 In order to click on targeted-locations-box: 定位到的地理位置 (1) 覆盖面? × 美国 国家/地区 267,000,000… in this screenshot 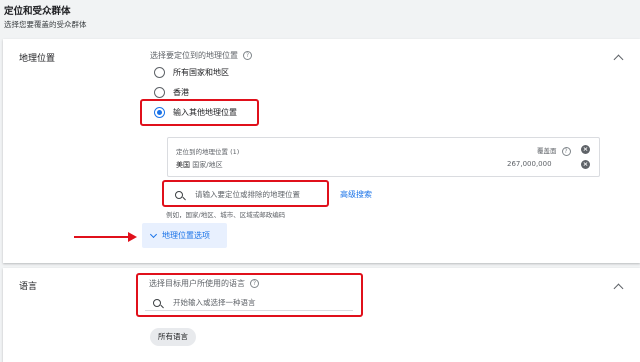, I will do `click(383, 157)`.